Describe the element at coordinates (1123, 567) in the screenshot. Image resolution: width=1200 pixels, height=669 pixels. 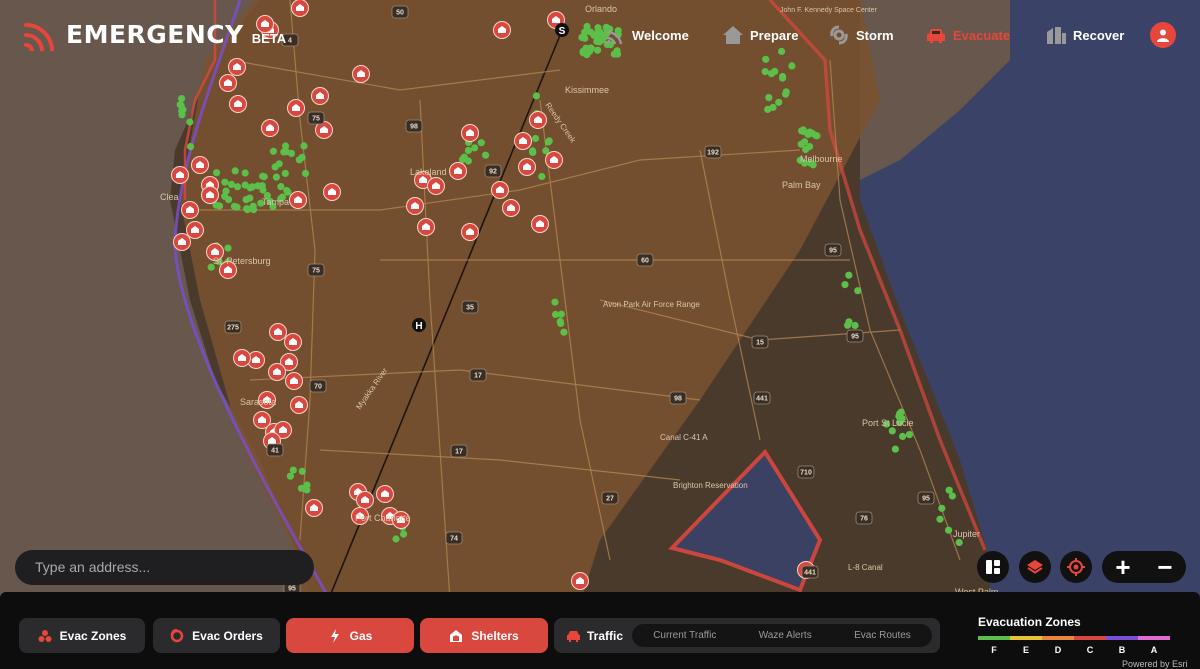
I see `zoom-in-button: +` at that location.